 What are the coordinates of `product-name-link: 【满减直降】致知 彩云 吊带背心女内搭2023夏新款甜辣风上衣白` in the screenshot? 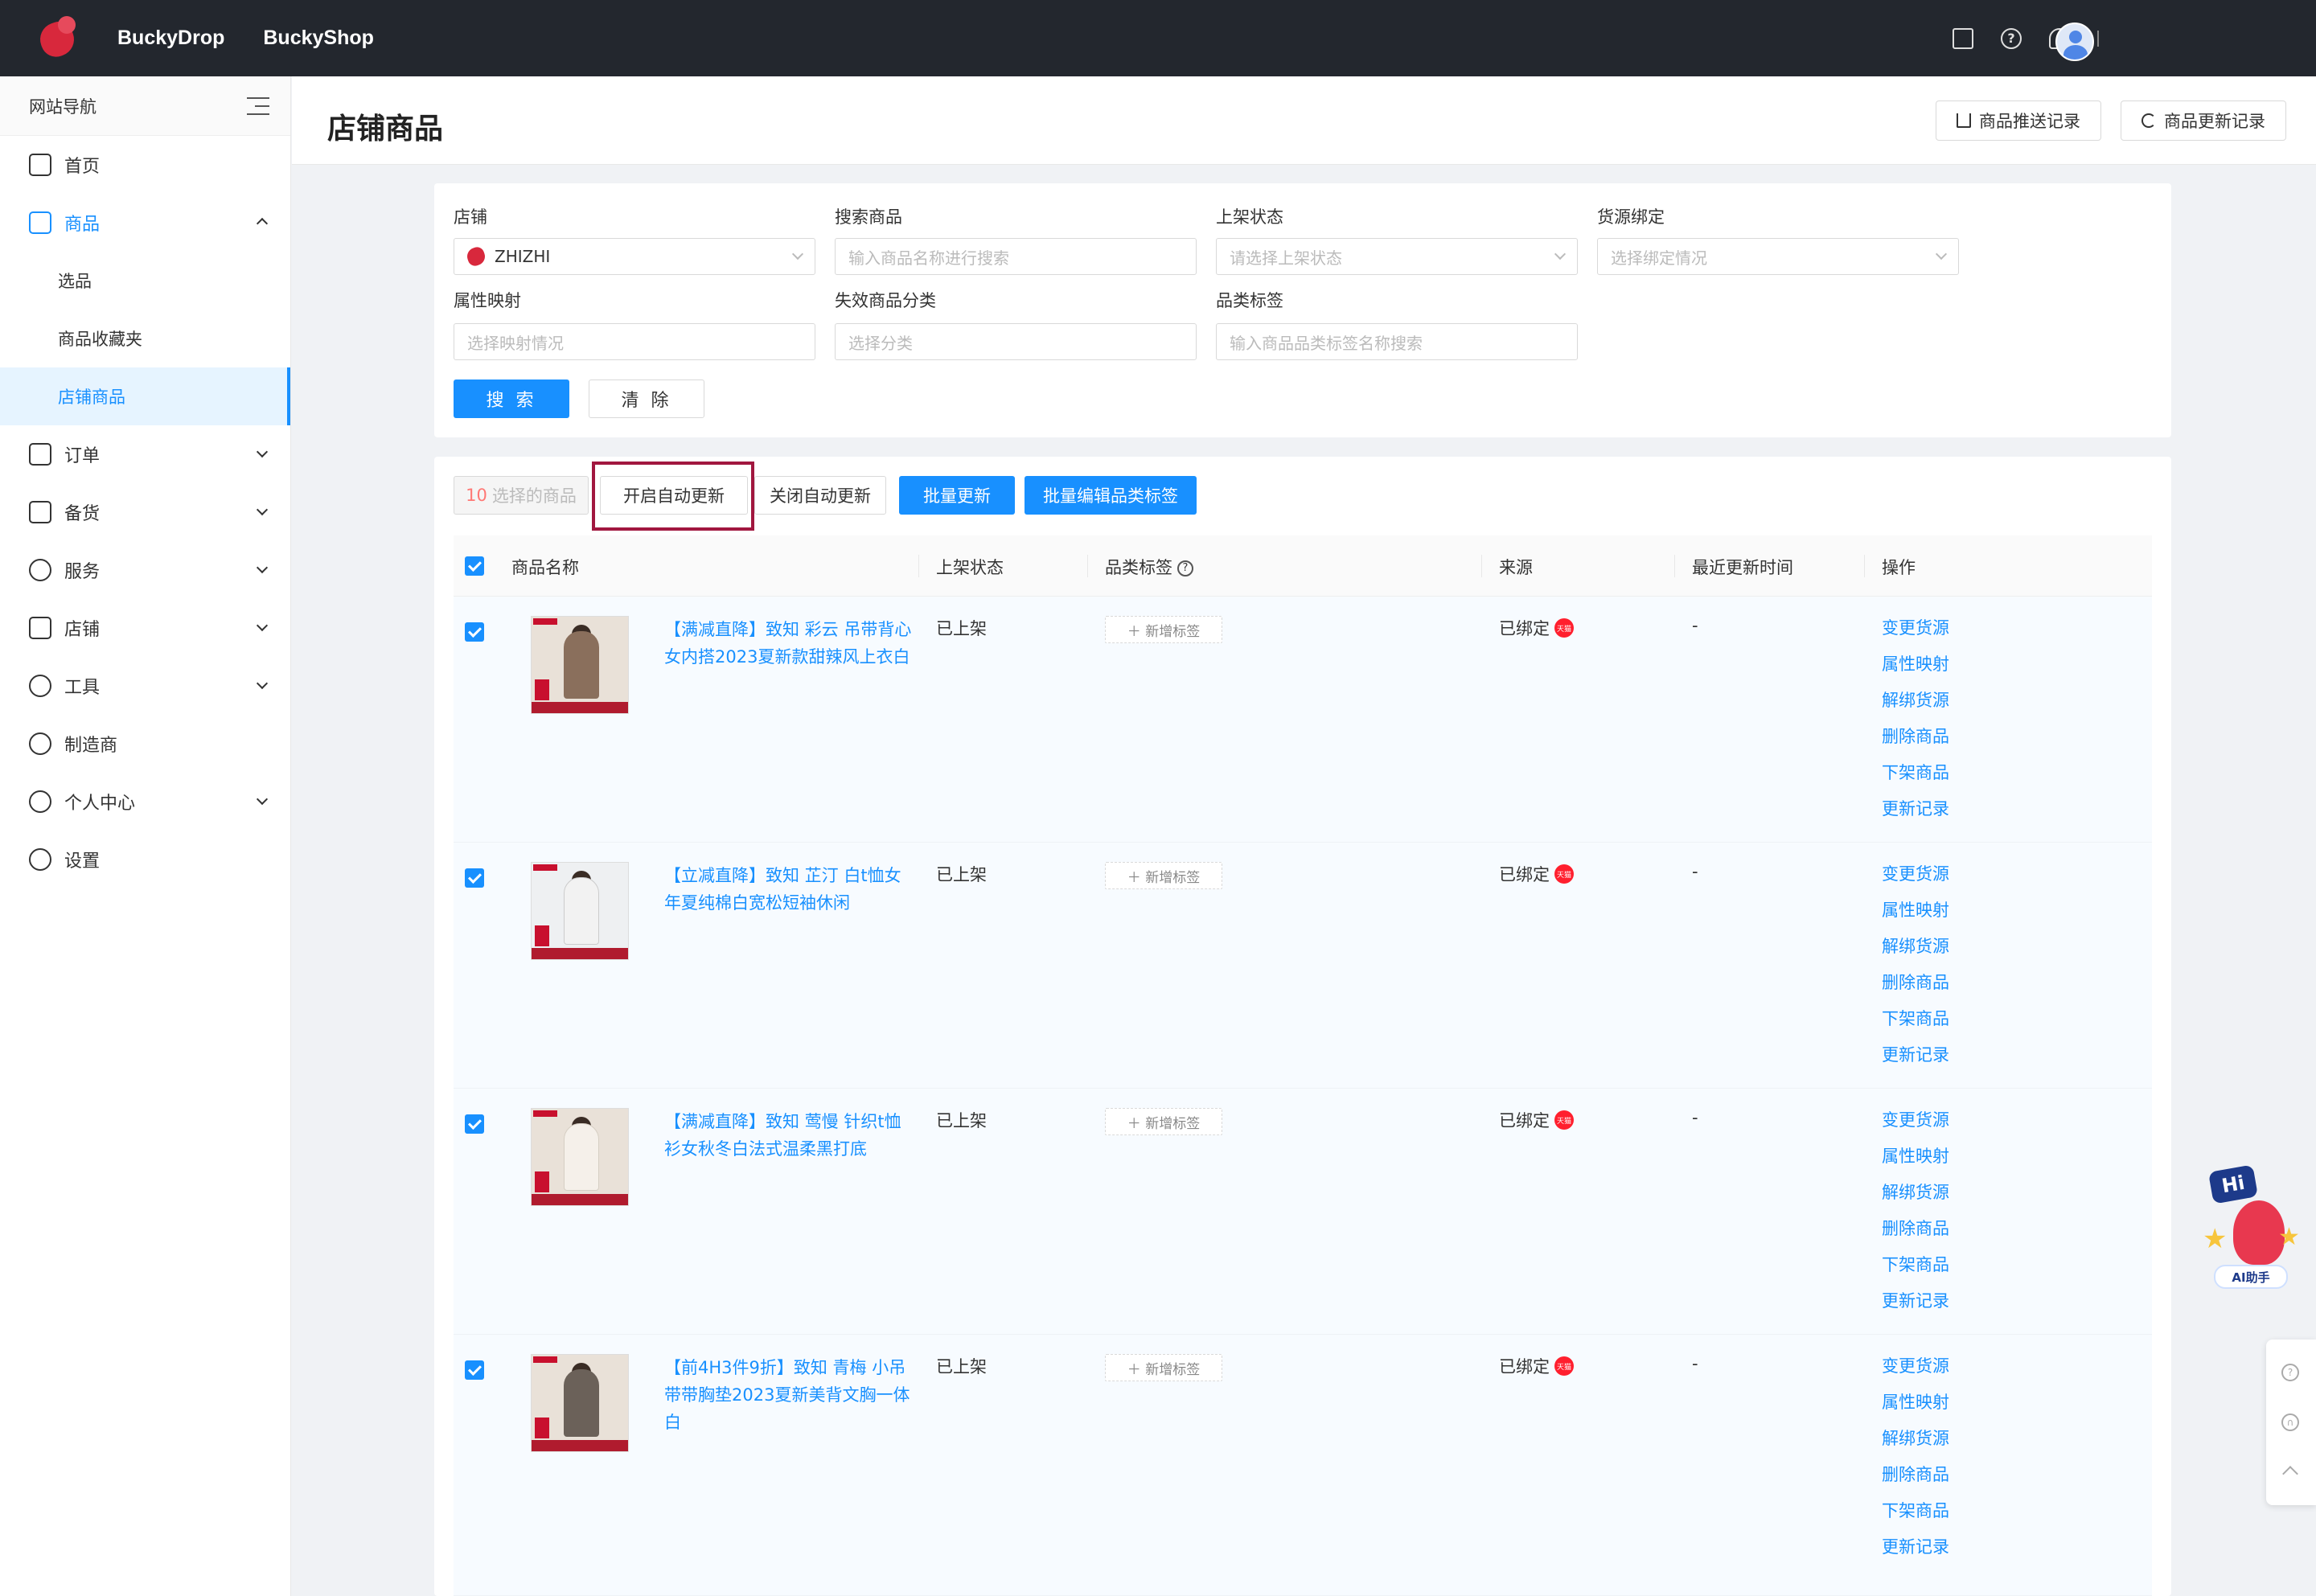 It's located at (789, 643).